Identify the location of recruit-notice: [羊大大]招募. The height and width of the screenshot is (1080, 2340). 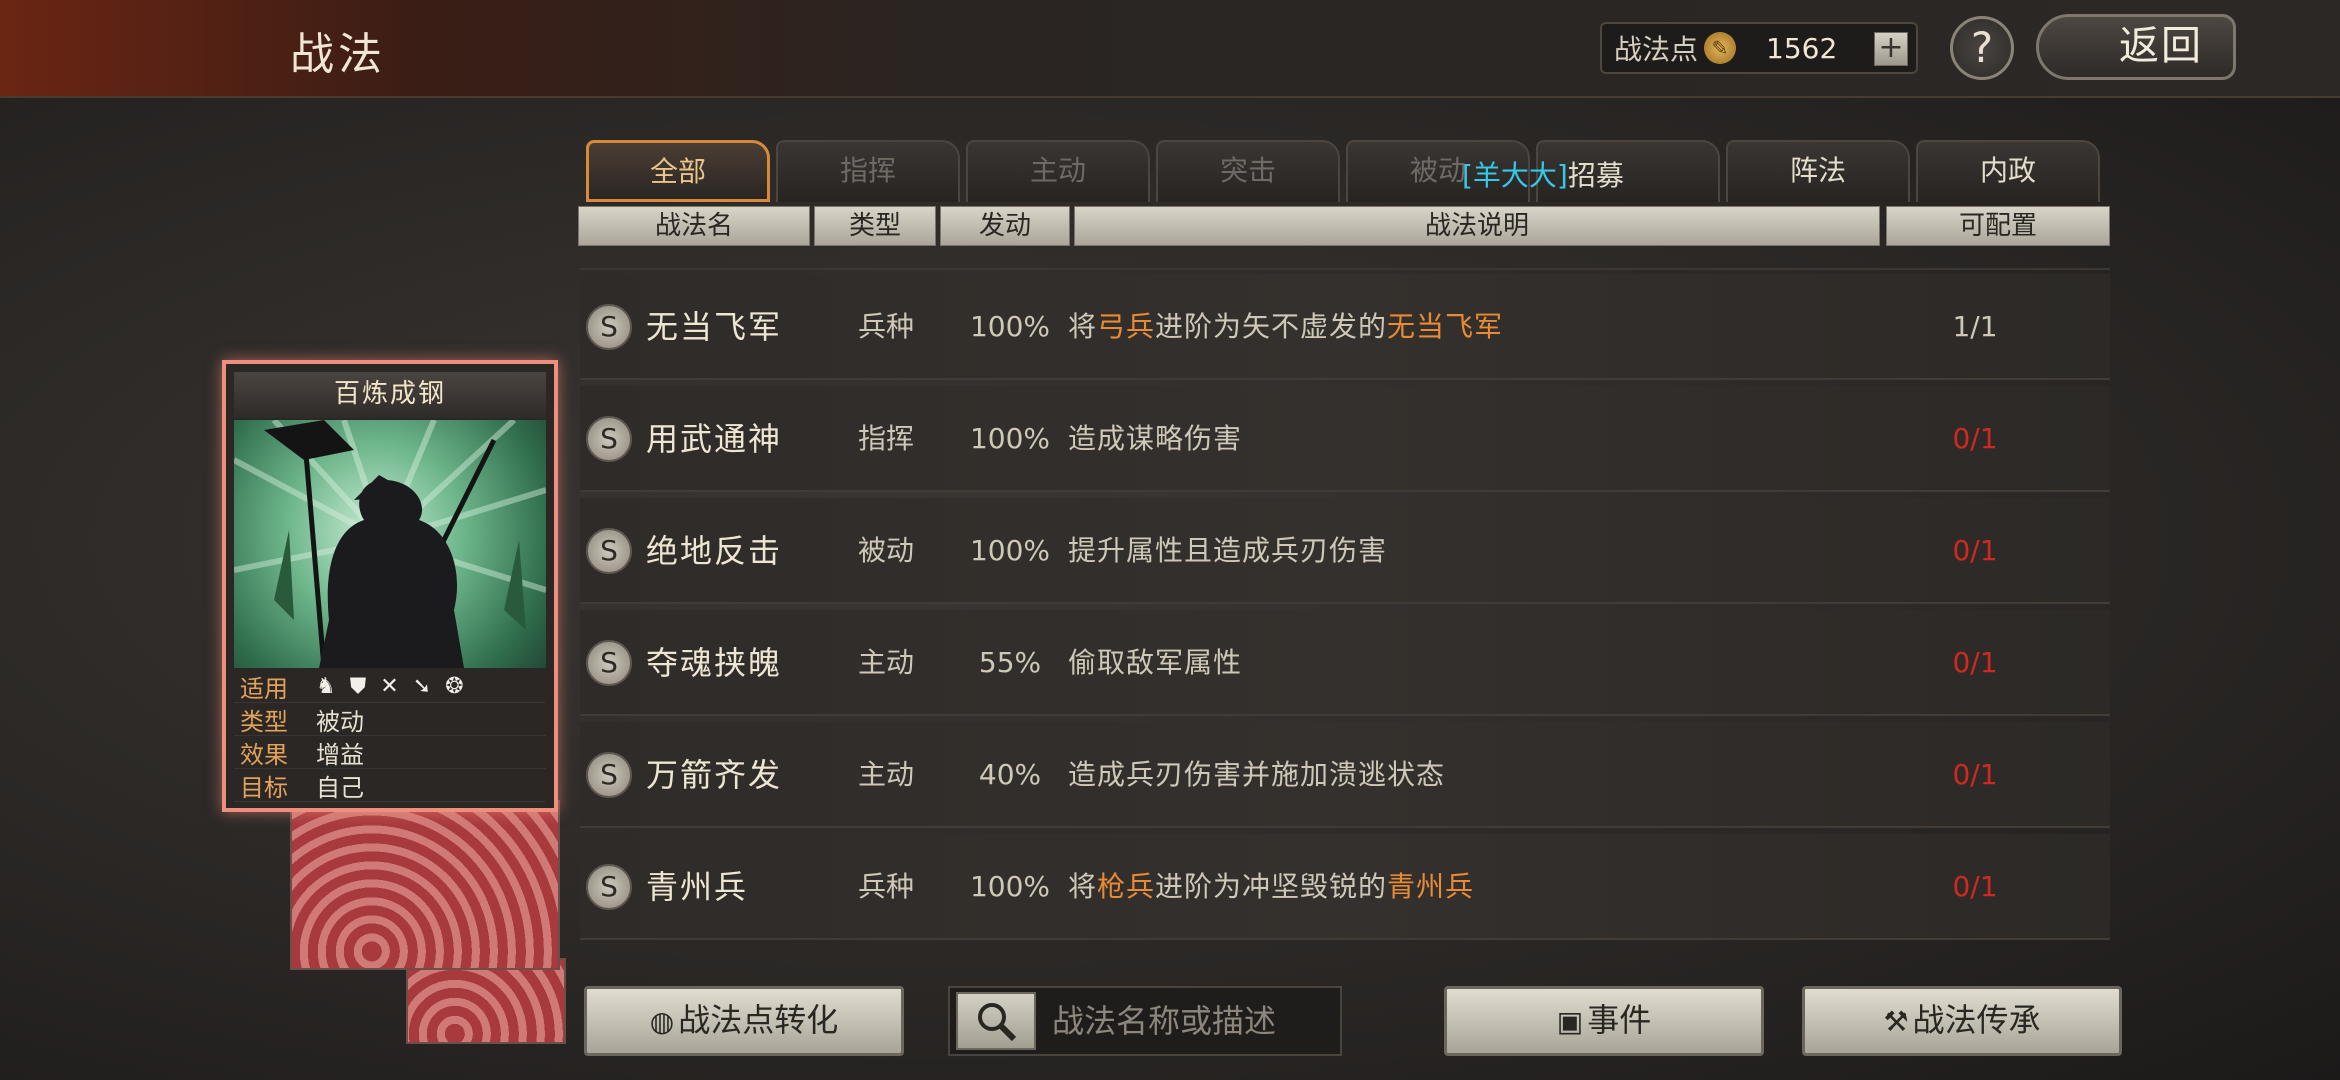
(1543, 174).